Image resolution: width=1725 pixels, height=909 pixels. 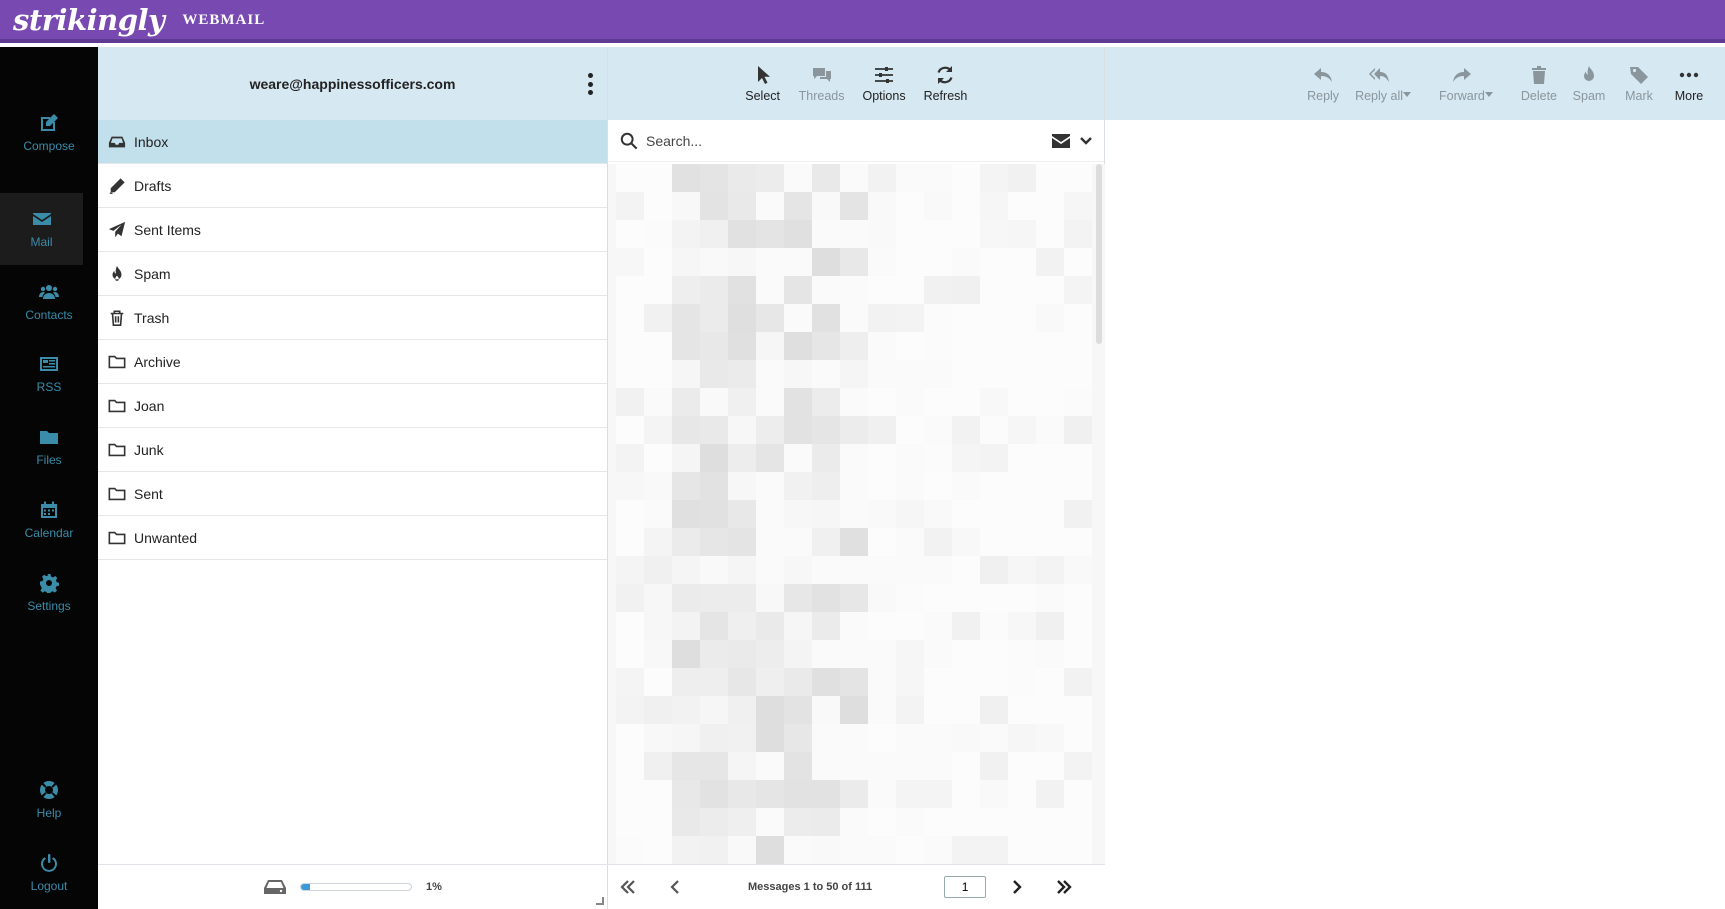 I want to click on mark-button: Mark, so click(x=1639, y=84).